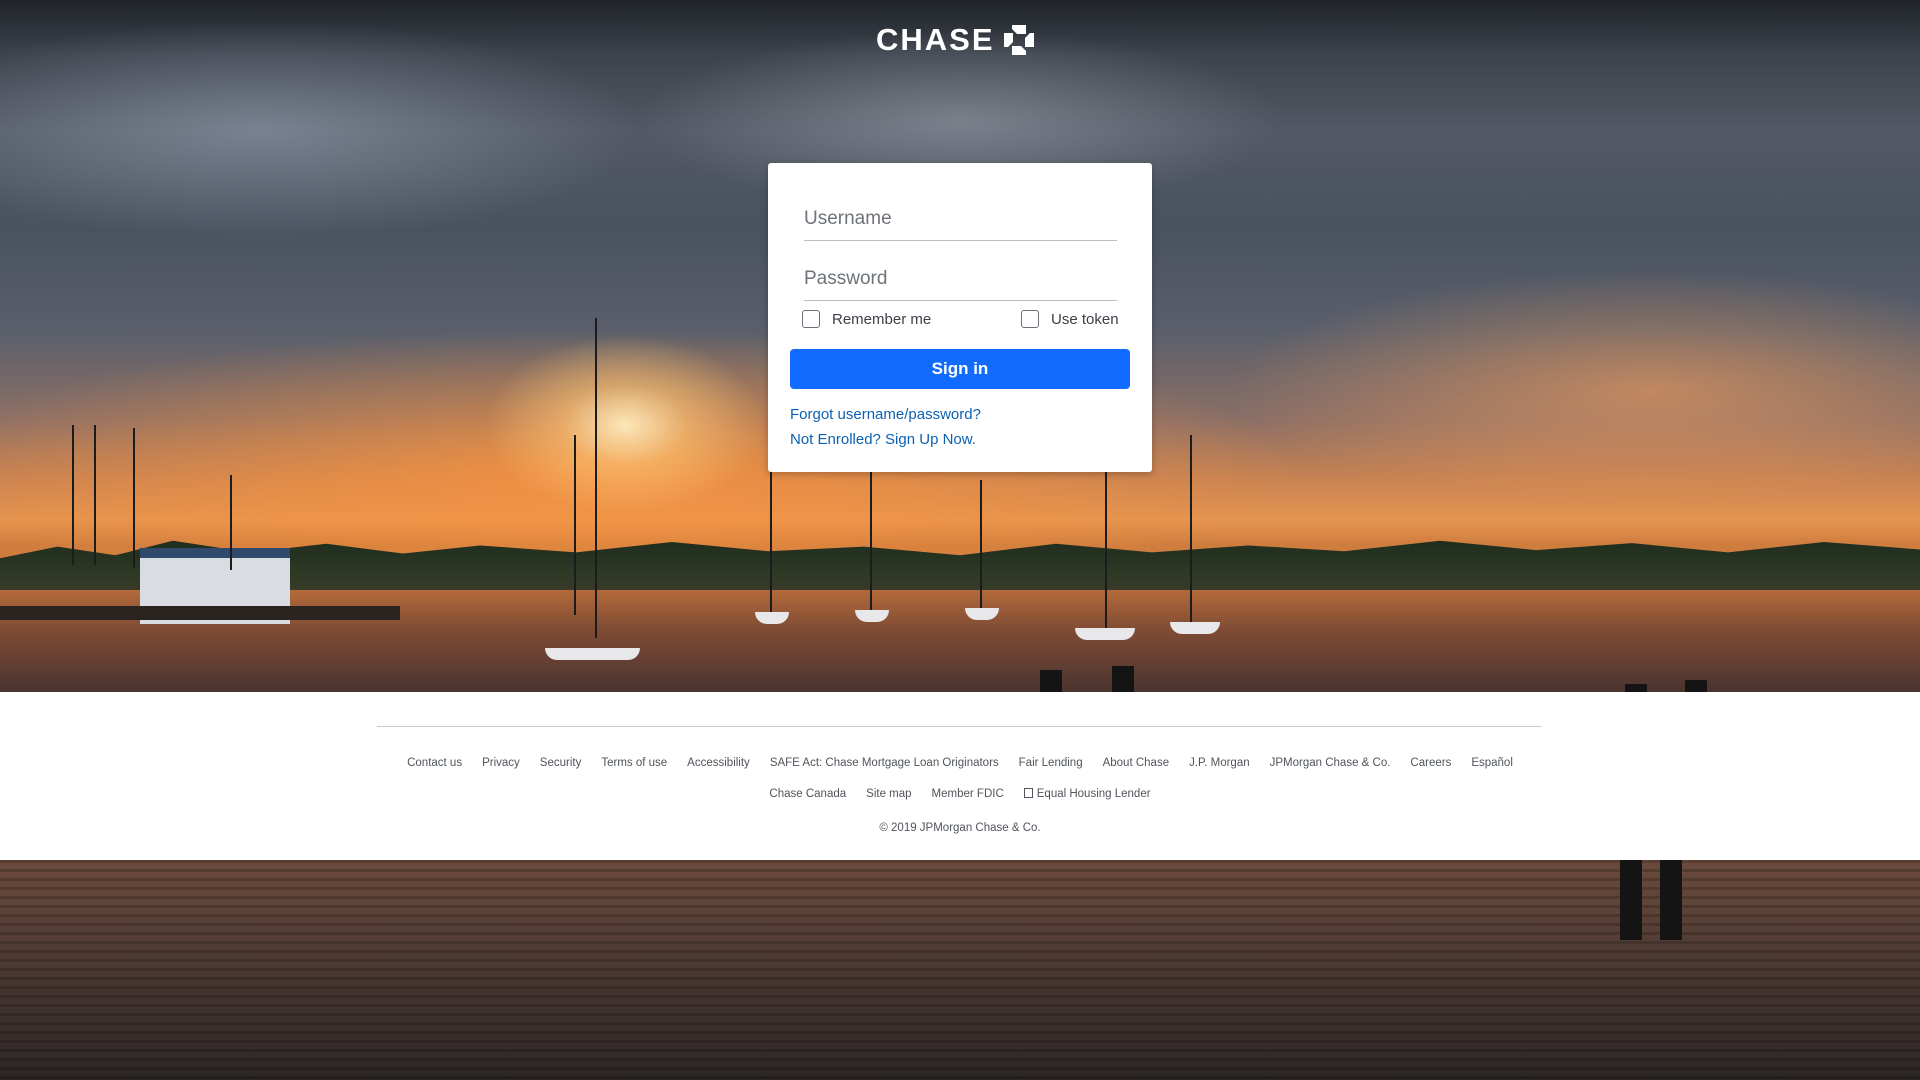  I want to click on use-token-label: Use token, so click(1085, 319).